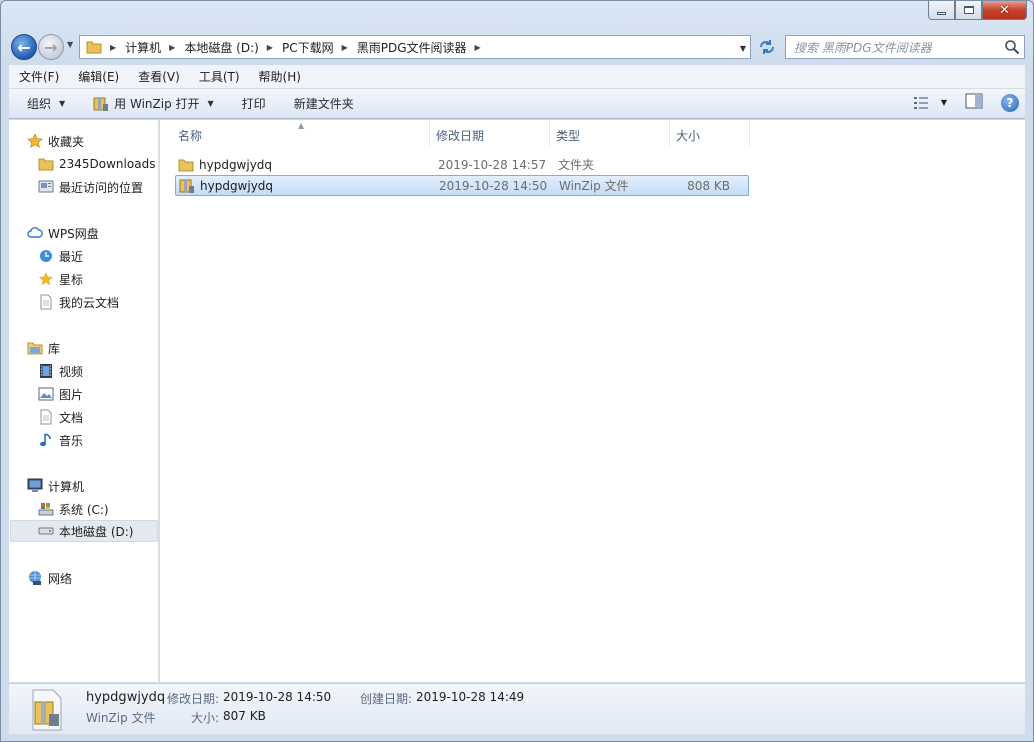  I want to click on maximize-button, so click(968, 10).